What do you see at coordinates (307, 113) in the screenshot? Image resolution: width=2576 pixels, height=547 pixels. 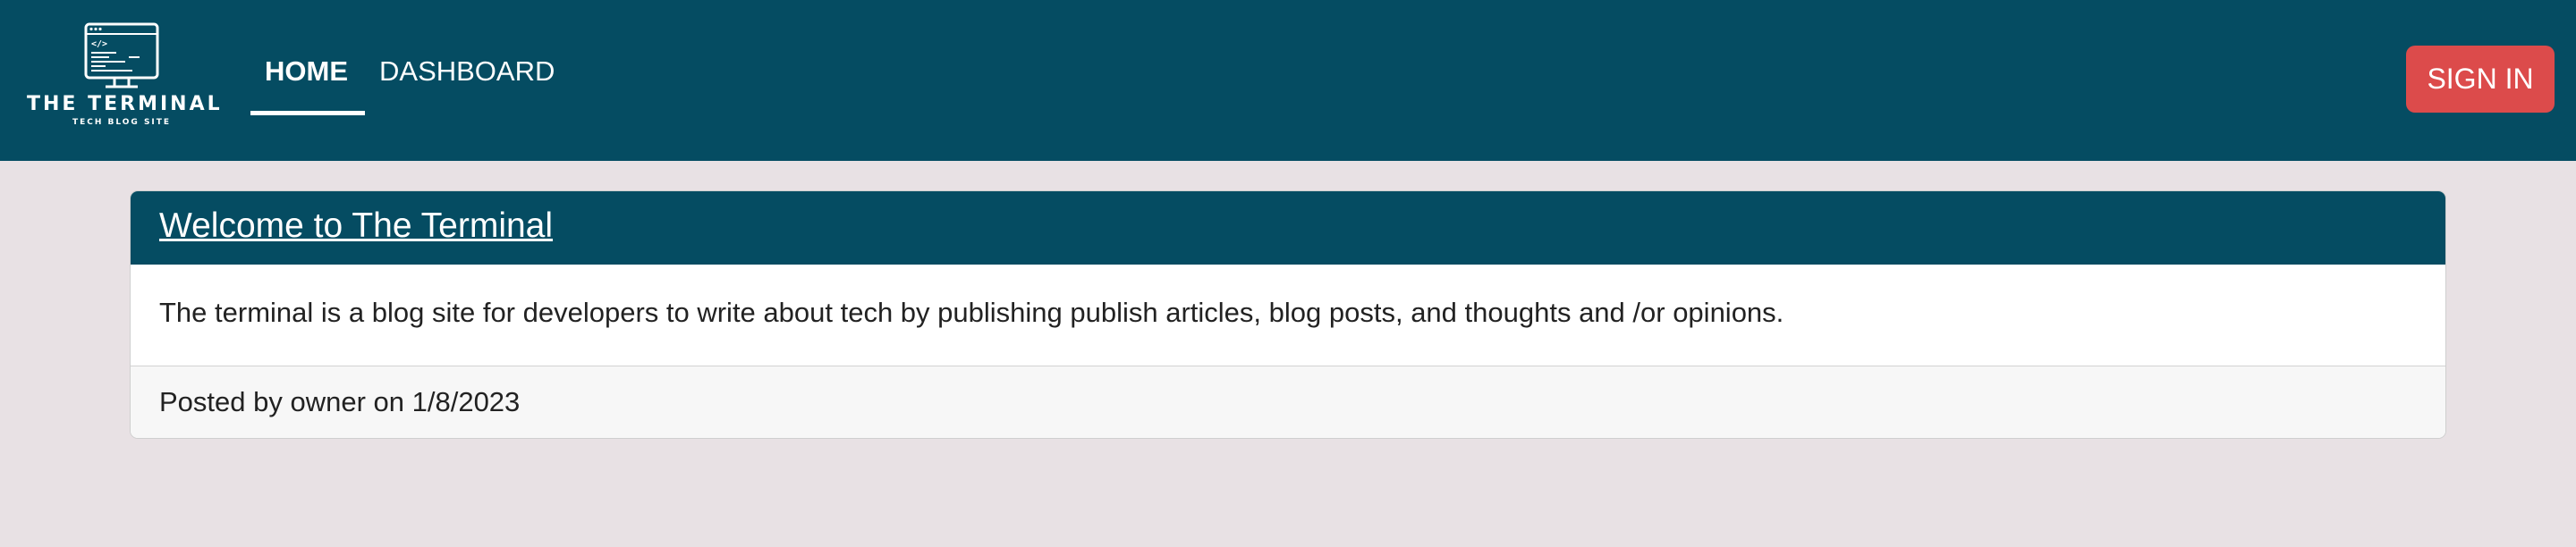 I see `active-nav-indicator` at bounding box center [307, 113].